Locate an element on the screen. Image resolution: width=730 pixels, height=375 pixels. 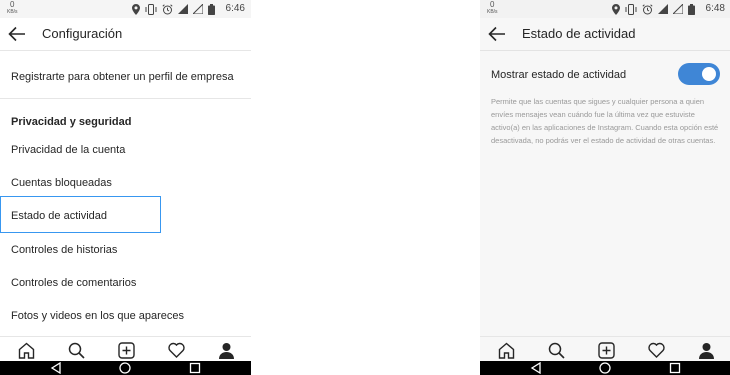
status-bar: 0 KB/s 6:46 is located at coordinates (125, 9).